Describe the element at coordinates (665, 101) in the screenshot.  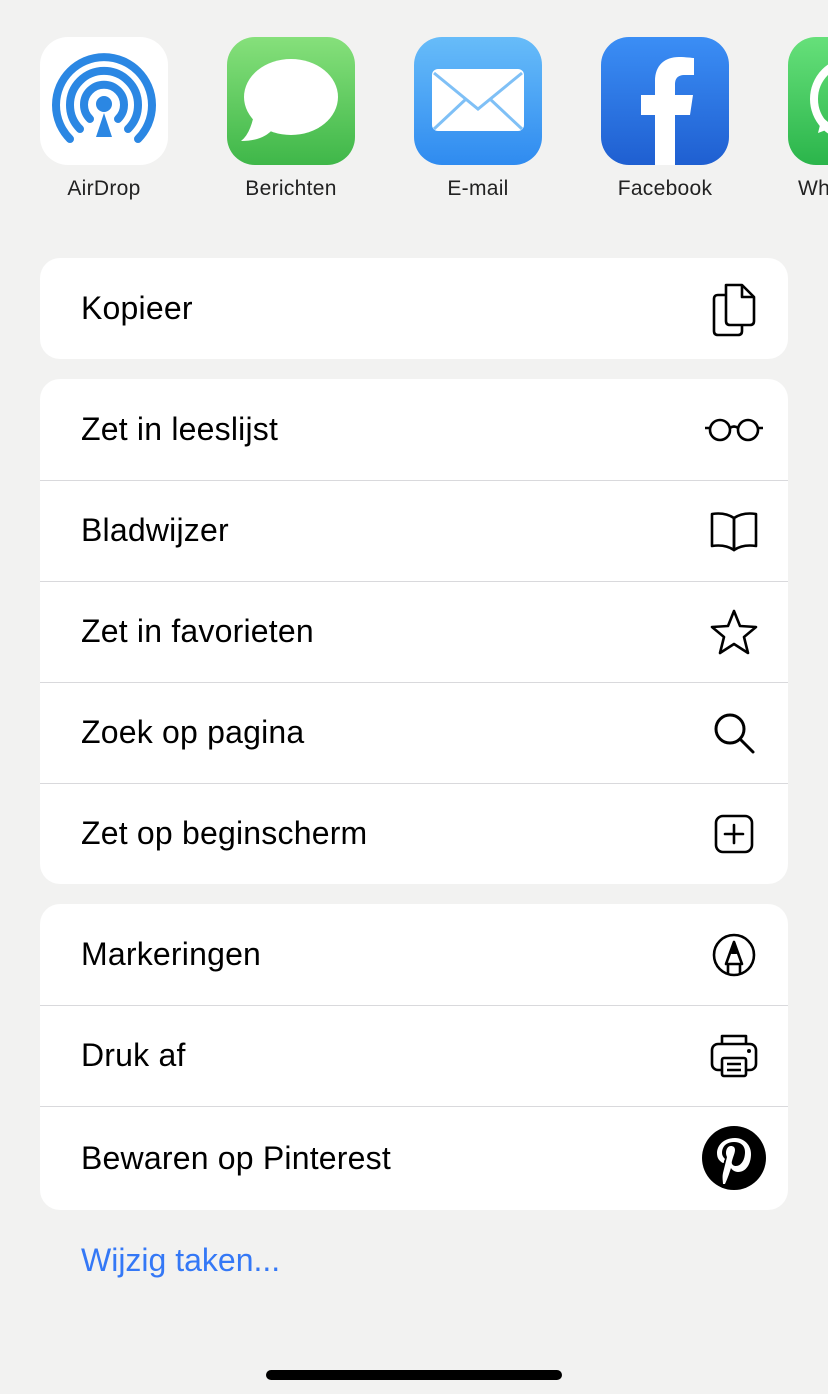
I see `facebook-icon` at that location.